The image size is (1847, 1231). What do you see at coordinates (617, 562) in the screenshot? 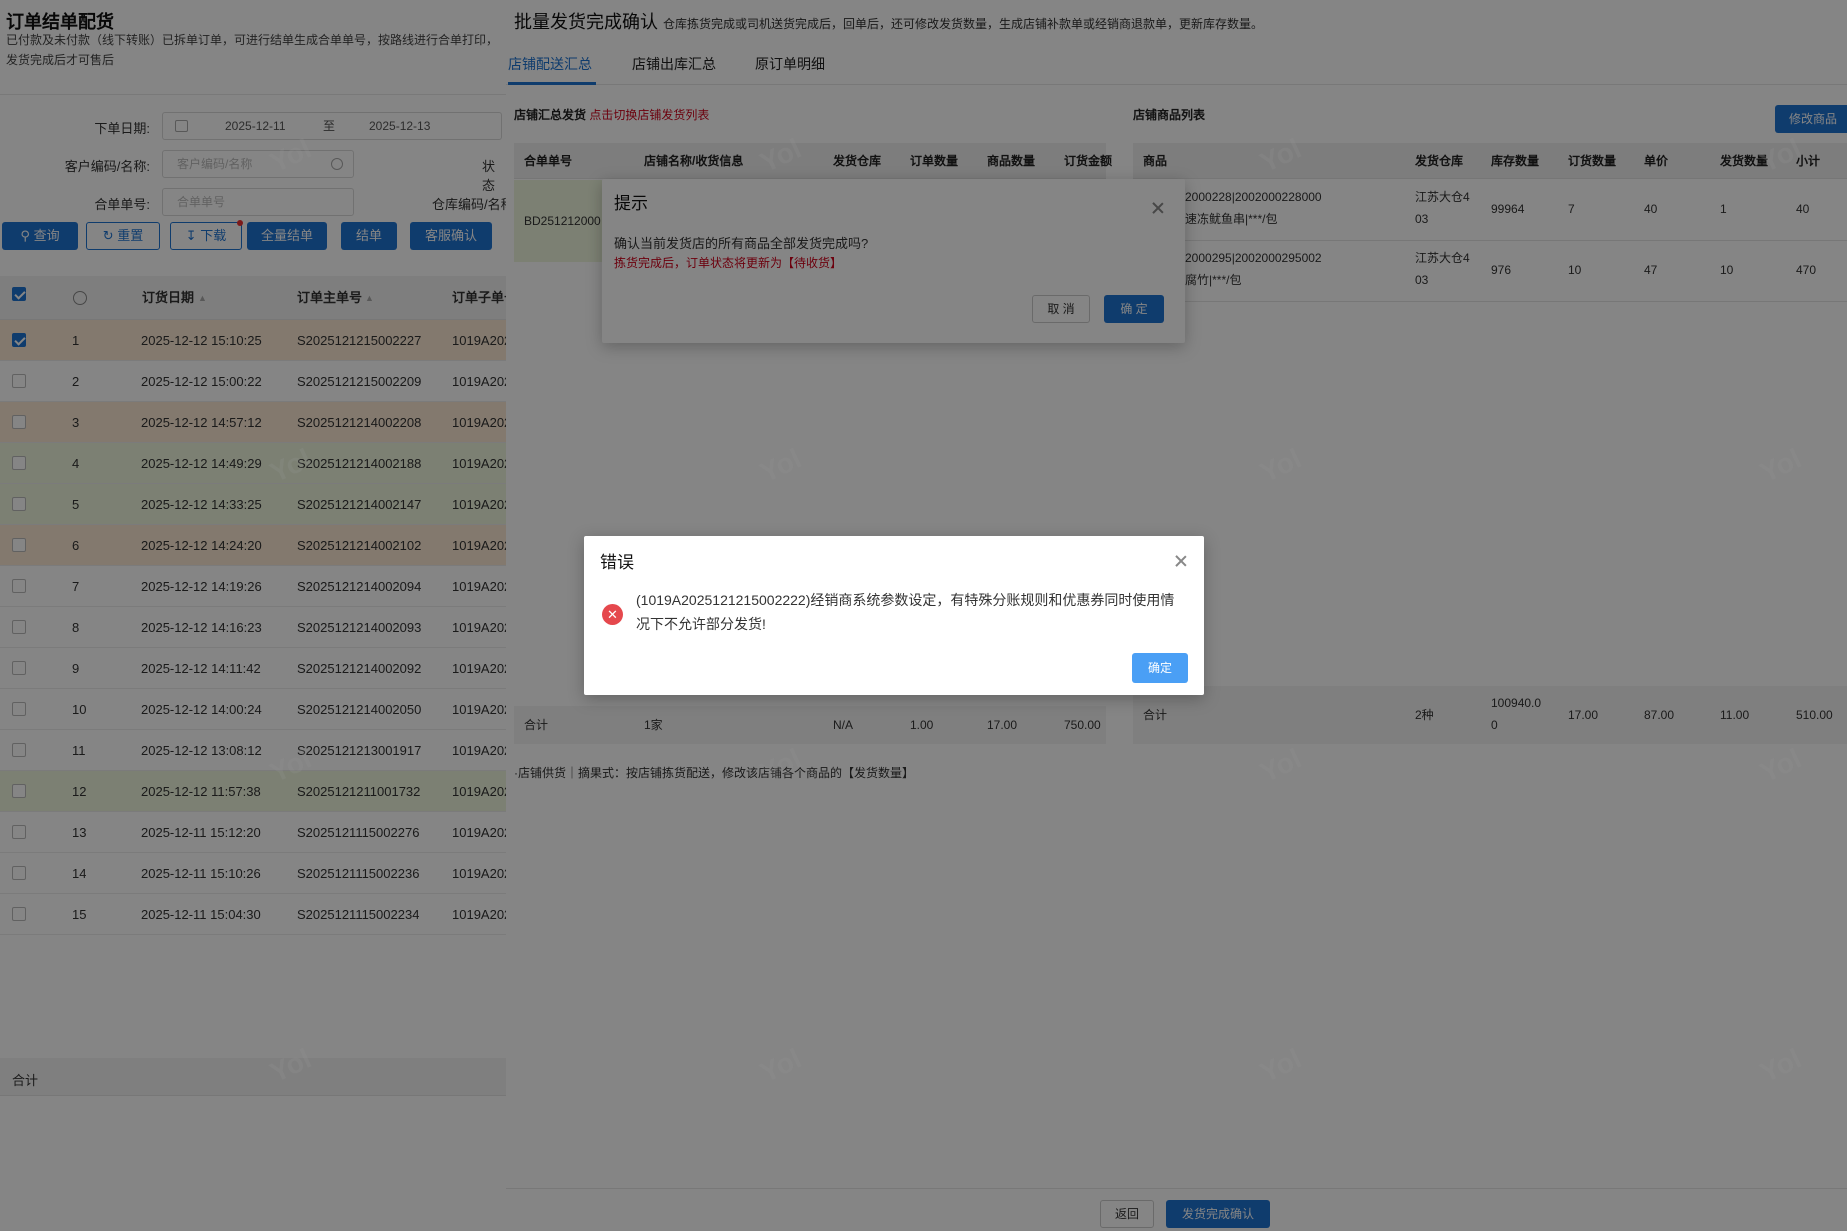
I see `error-dialog-title: 错误` at bounding box center [617, 562].